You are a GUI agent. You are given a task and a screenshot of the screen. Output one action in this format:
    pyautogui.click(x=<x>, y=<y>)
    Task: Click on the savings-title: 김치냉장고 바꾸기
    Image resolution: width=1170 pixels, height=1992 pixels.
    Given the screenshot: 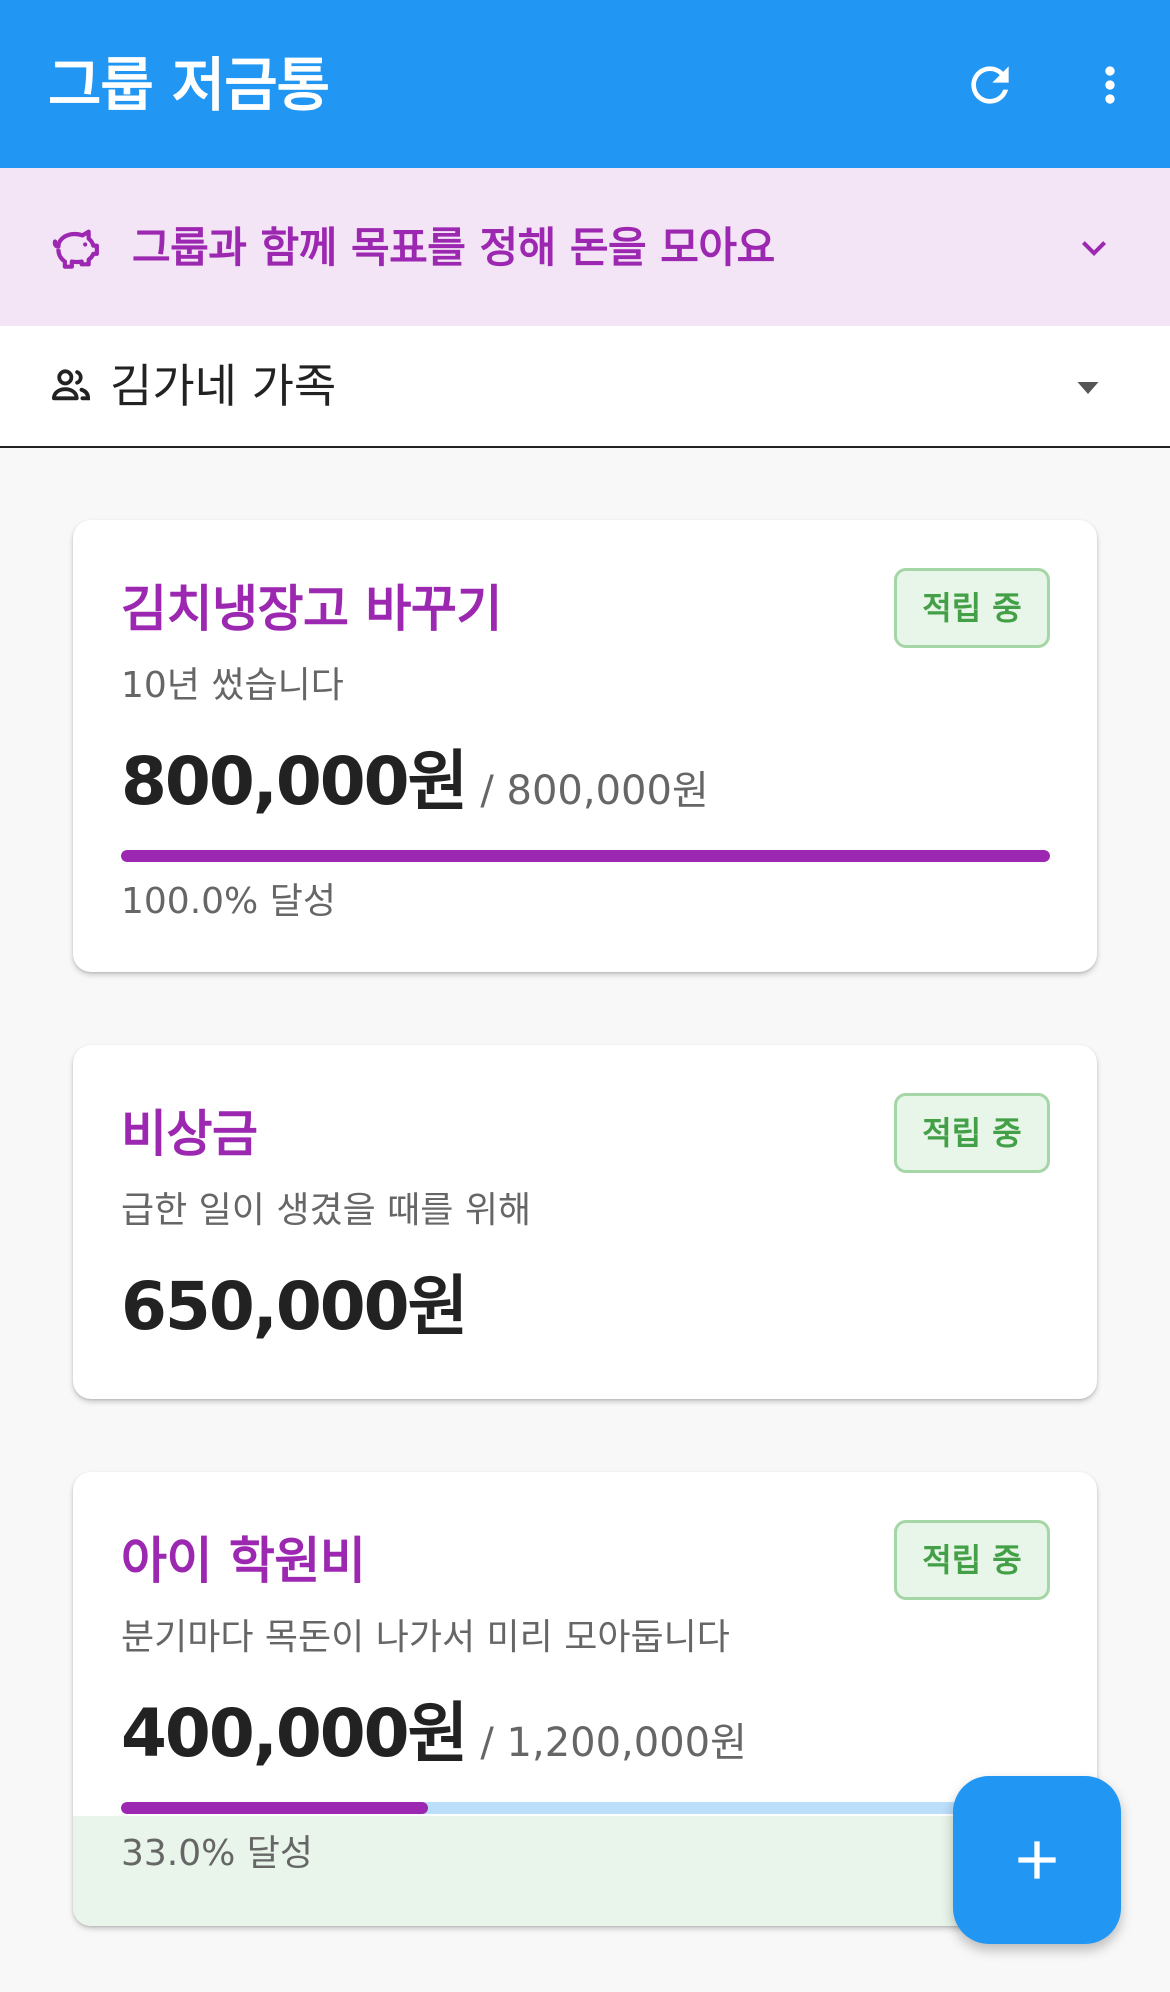 What is the action you would take?
    pyautogui.click(x=311, y=609)
    